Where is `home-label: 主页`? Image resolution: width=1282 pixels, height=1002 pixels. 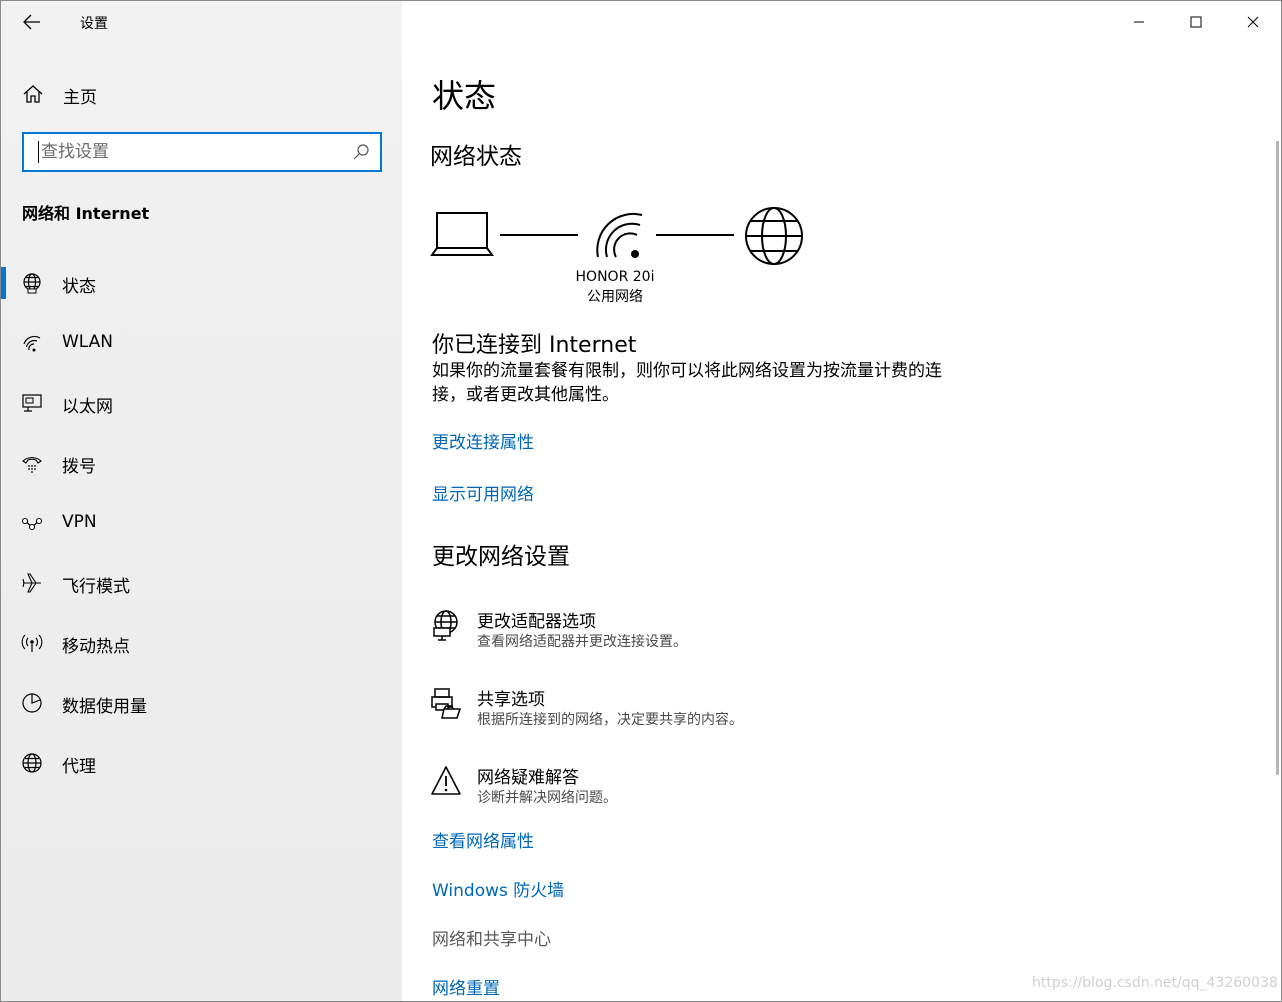
home-label: 主页 is located at coordinates (80, 98).